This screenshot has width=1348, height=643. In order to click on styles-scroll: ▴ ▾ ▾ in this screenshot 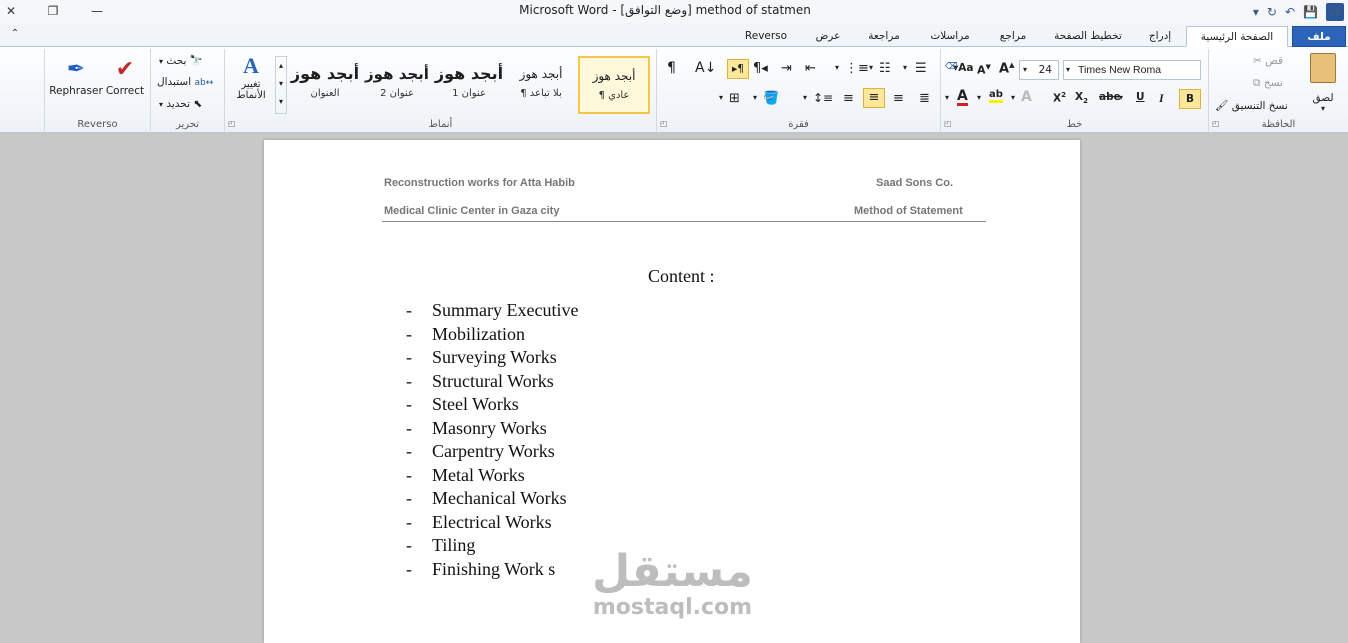, I will do `click(281, 85)`.